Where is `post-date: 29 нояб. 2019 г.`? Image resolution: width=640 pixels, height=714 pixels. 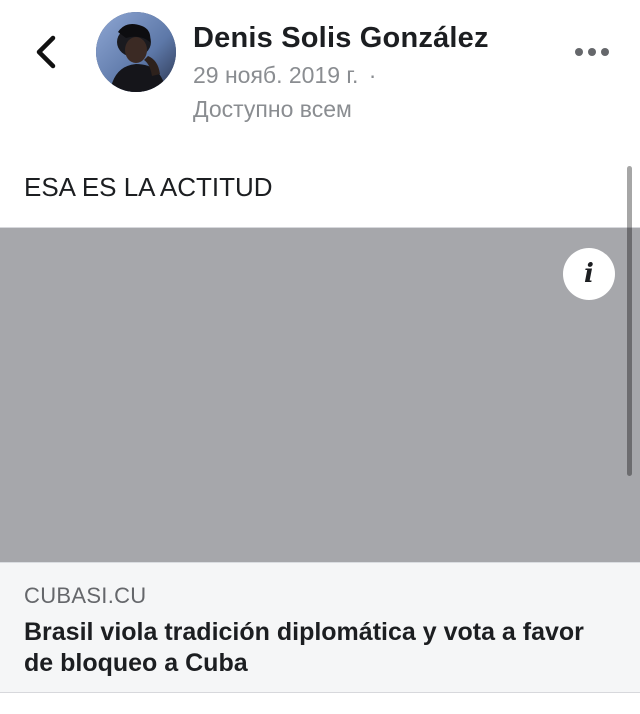 post-date: 29 нояб. 2019 г. is located at coordinates (275, 75).